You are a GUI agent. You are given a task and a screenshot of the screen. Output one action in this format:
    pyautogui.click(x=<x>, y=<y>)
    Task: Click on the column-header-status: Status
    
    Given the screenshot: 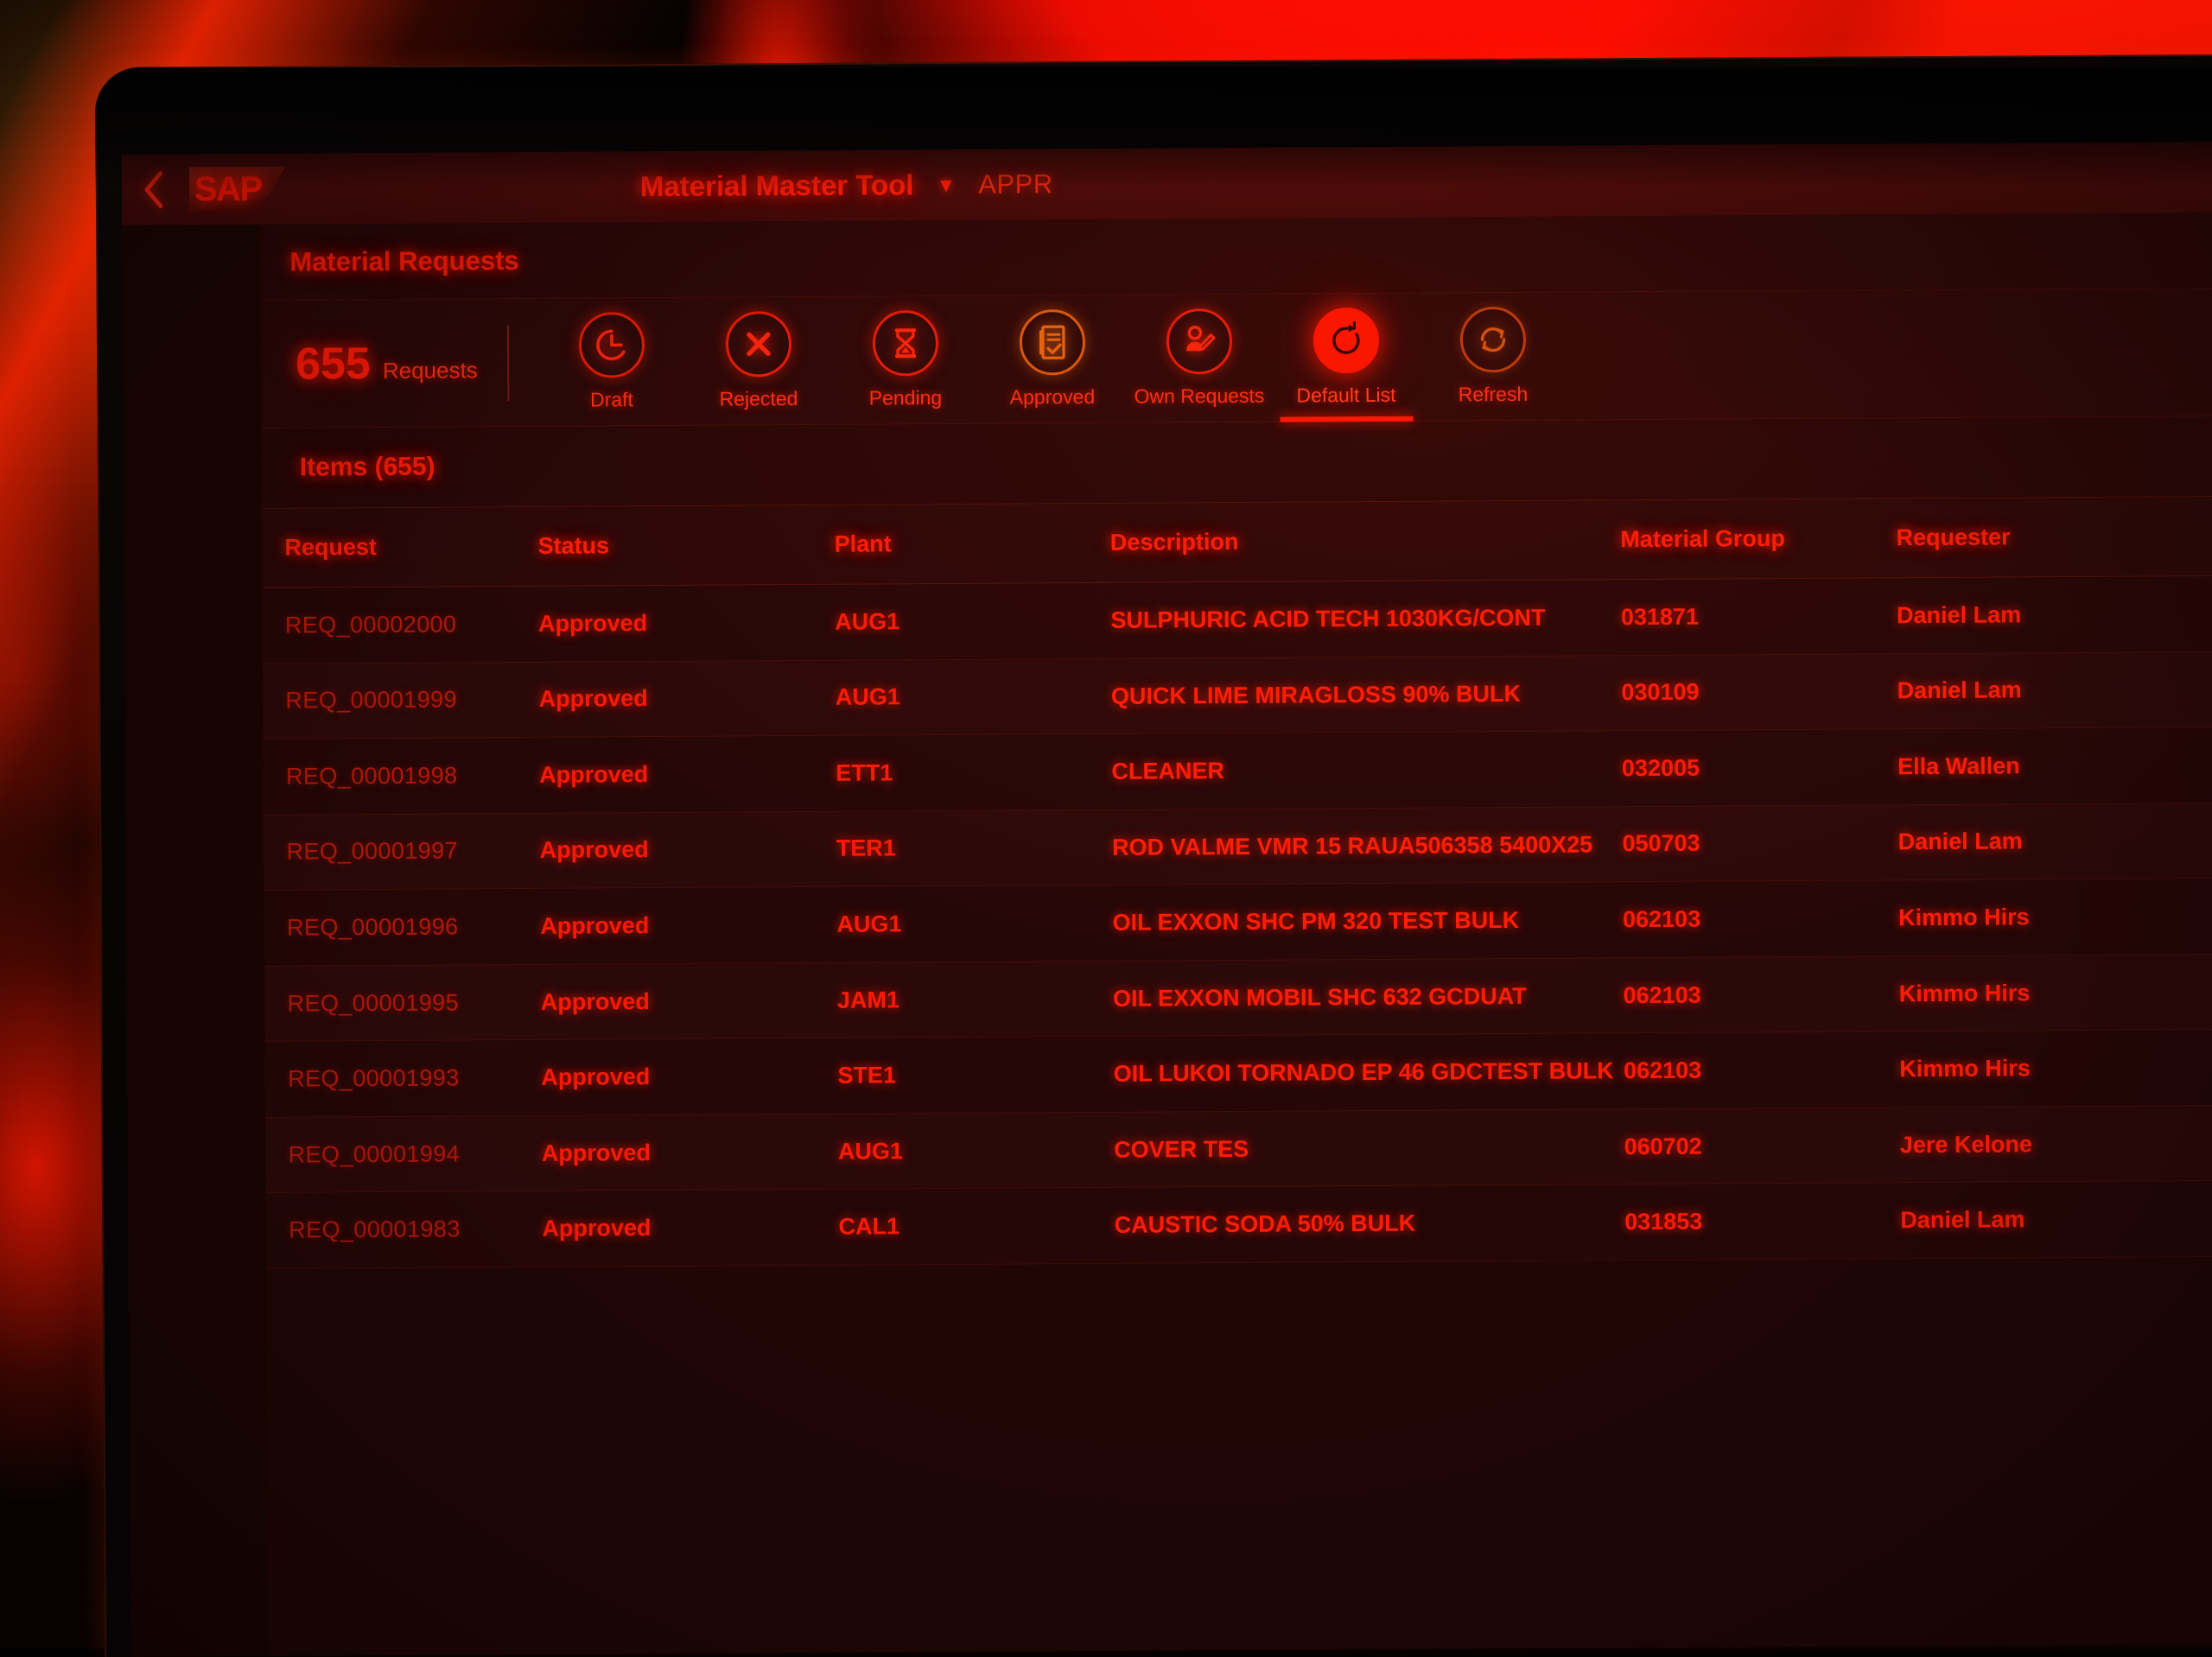 What is the action you would take?
    pyautogui.click(x=686, y=545)
    